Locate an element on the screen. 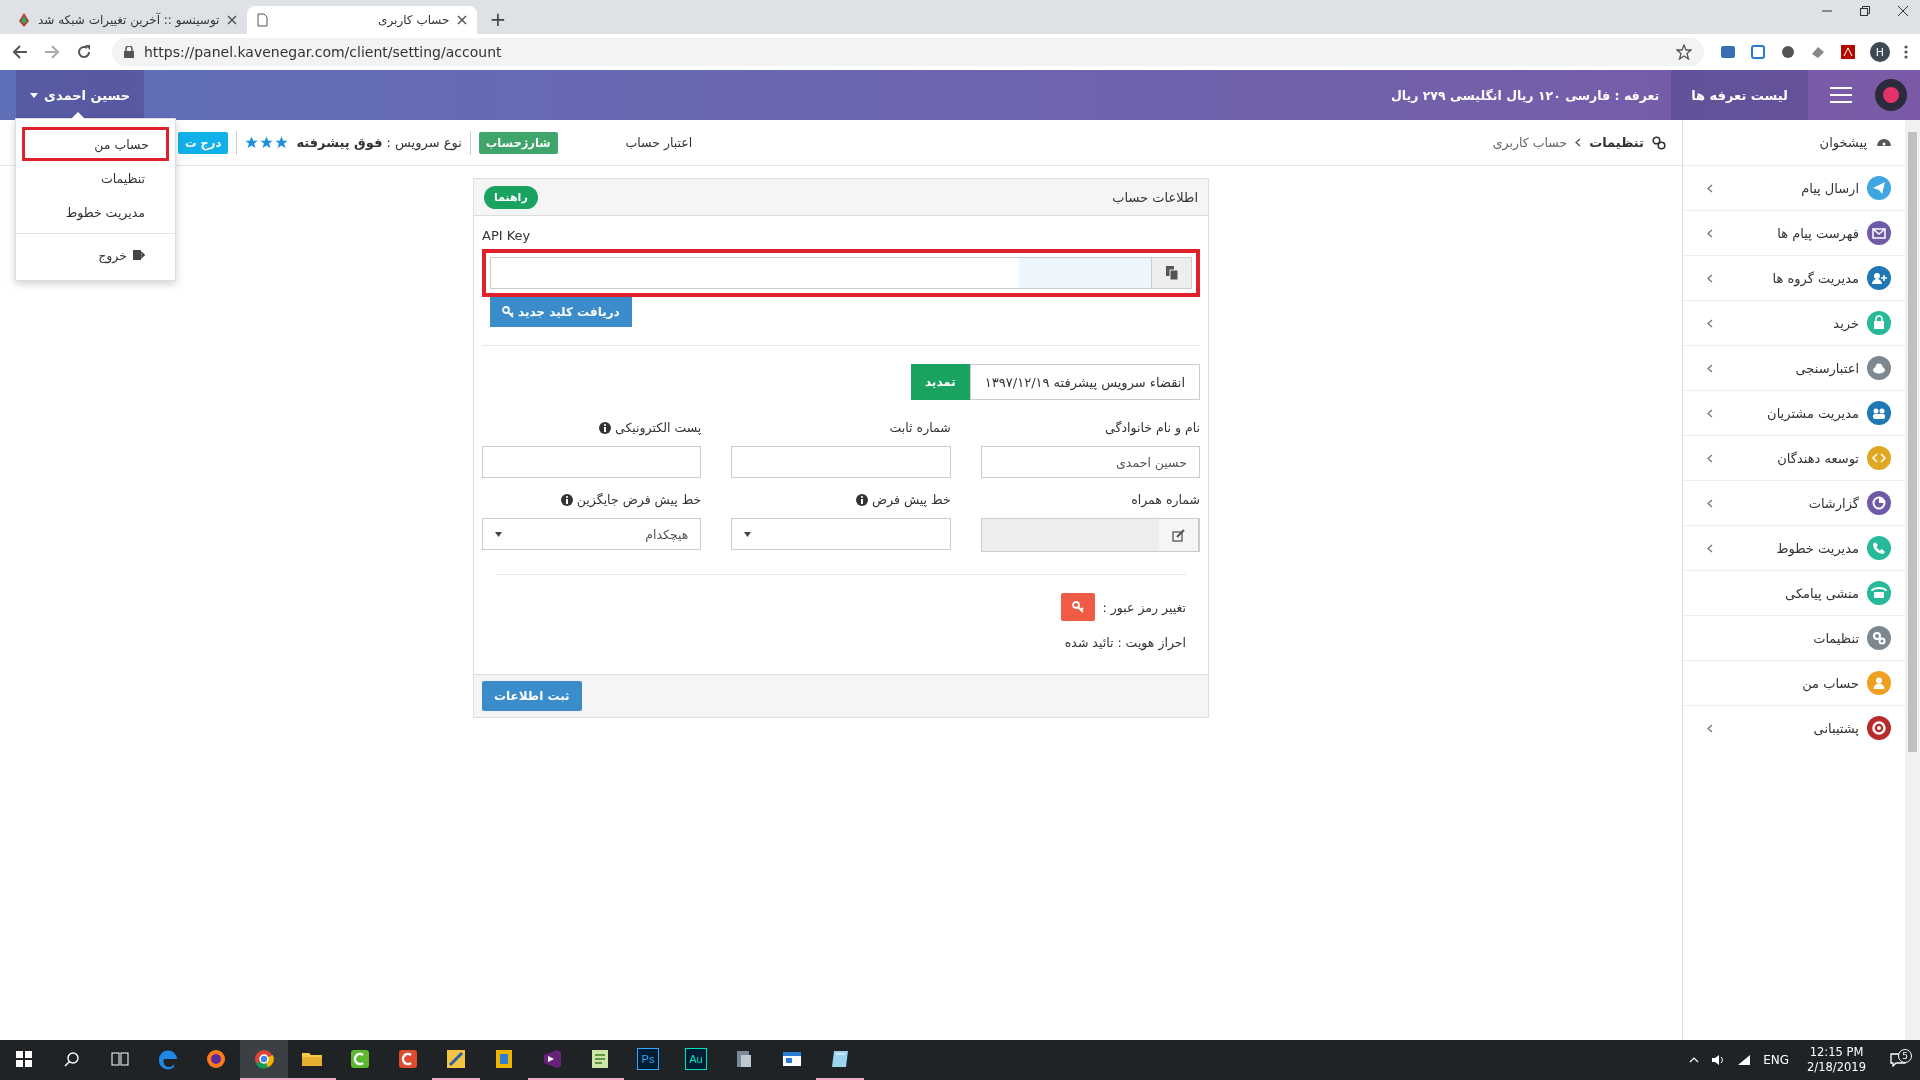  sidebar-item: توسعه دهندگان is located at coordinates (1794, 457).